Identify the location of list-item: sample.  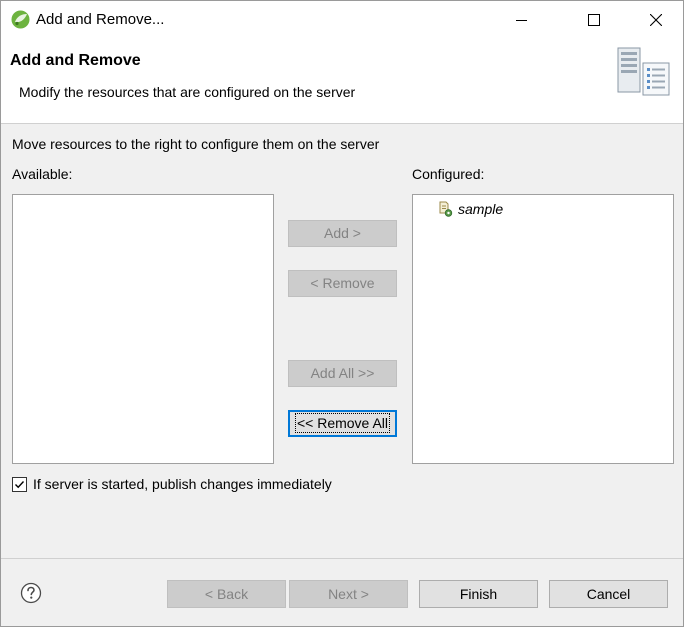
(470, 209).